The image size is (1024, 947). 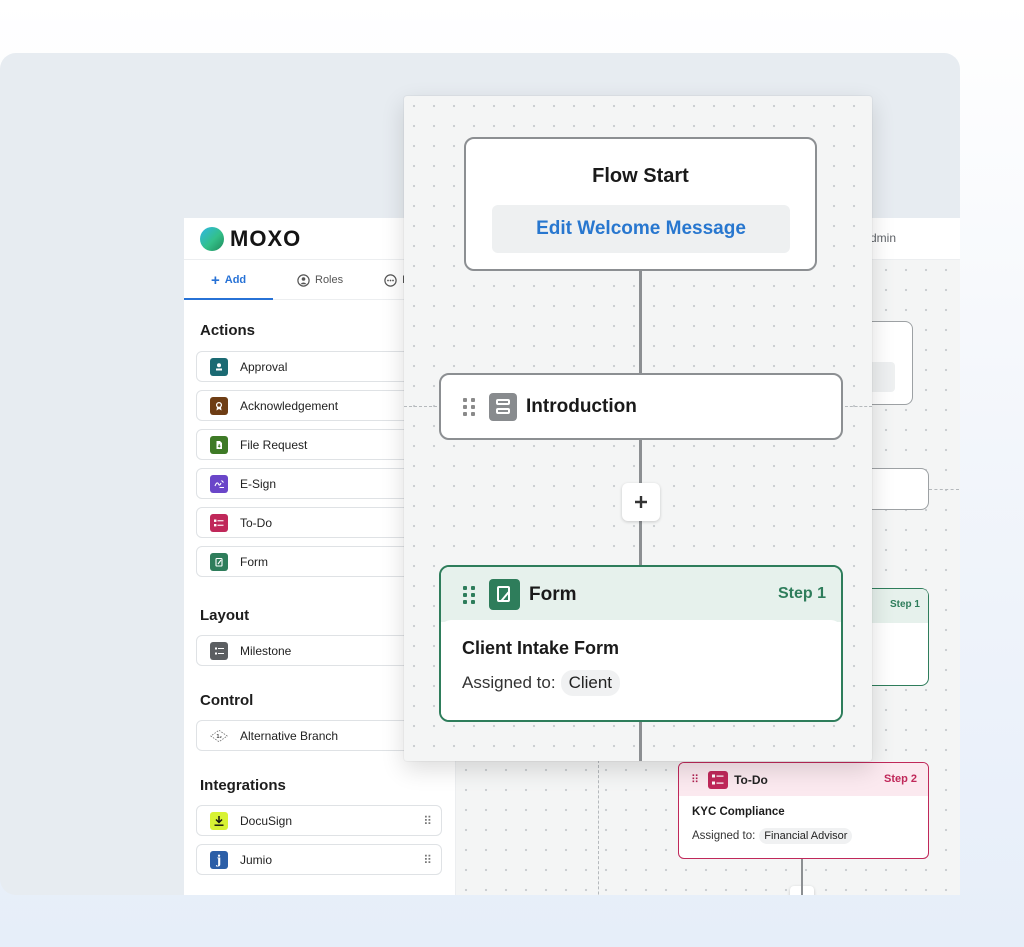 I want to click on logo-mark-icon, so click(x=212, y=239).